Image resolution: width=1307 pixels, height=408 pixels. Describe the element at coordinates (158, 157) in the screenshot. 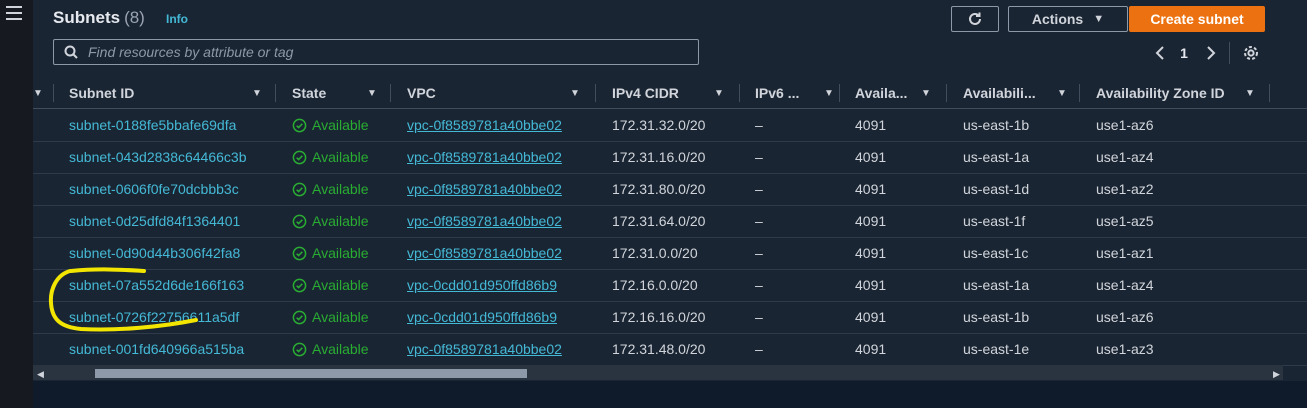

I see `subnet-id-link: subnet-043d2838c64466c3b` at that location.